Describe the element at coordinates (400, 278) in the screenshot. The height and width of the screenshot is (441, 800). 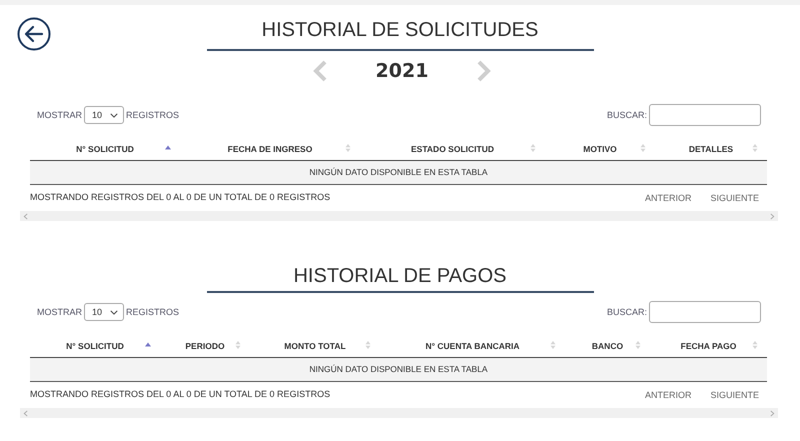
I see `section-title: HISTORIAL DE PAGOS` at that location.